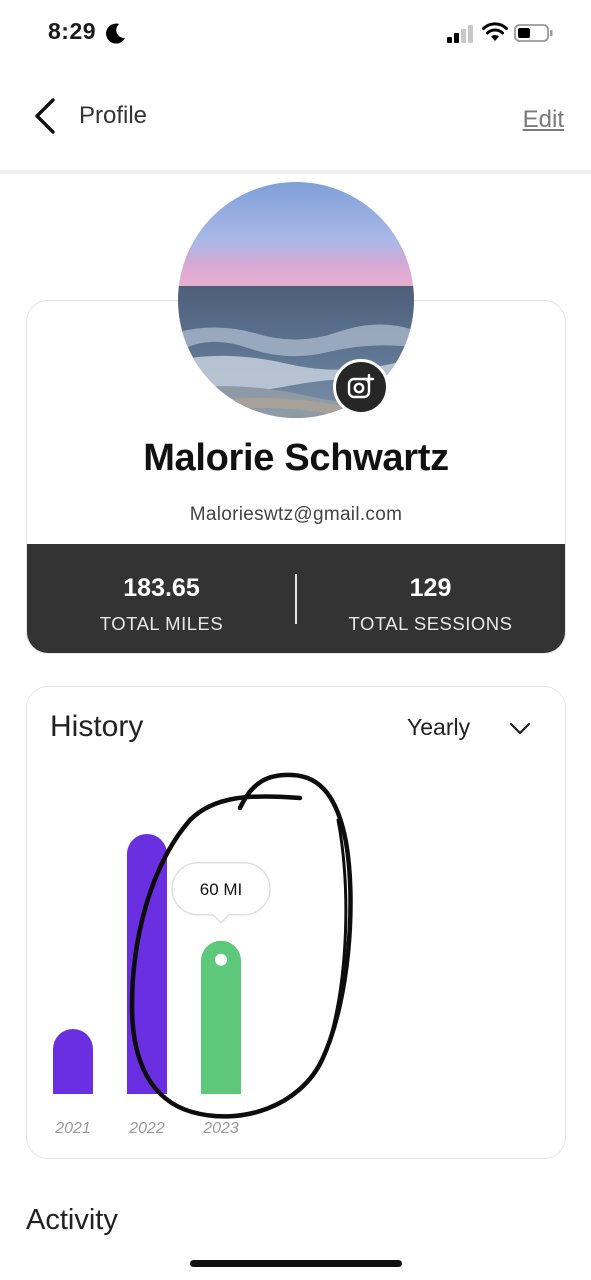 This screenshot has height=1280, width=591. Describe the element at coordinates (296, 514) in the screenshot. I see `profile-email: Malorieswtz@gmail.com` at that location.